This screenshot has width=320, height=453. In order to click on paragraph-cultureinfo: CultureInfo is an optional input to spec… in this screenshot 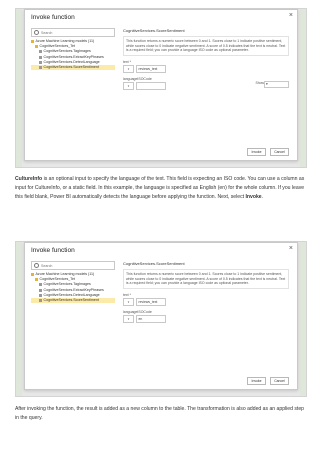, I will do `click(160, 188)`.